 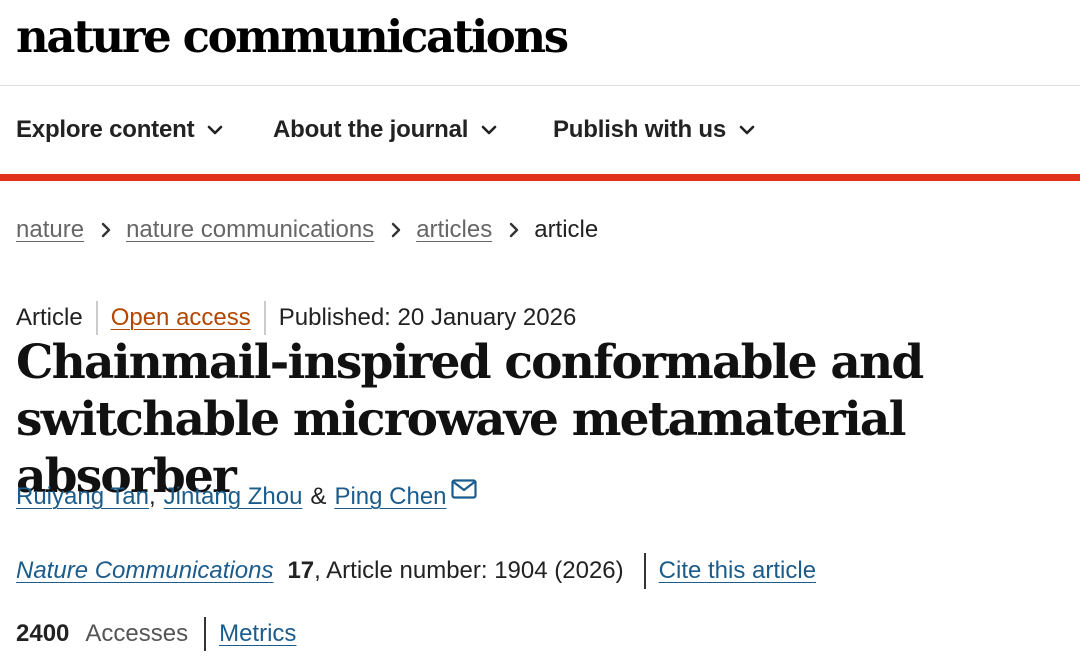 I want to click on site-header: nature communications, so click(x=540, y=43).